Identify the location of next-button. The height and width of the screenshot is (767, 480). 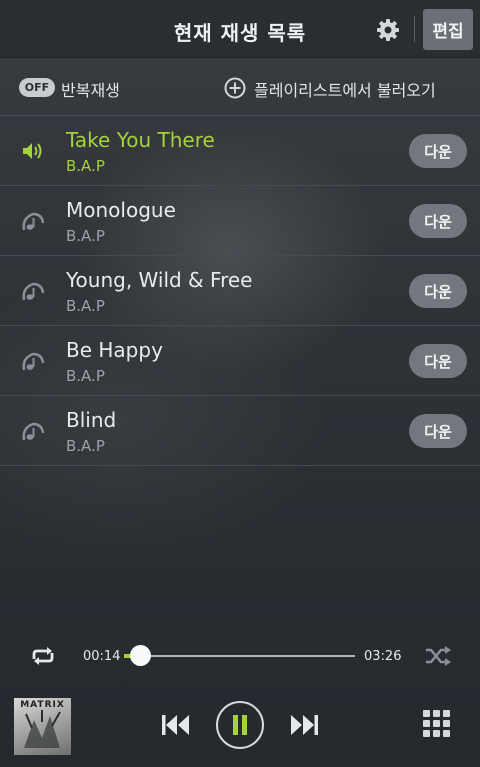
(304, 725).